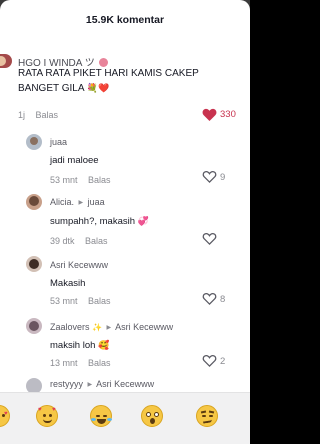 Image resolution: width=320 pixels, height=444 pixels. I want to click on reply-to-username: juaa, so click(96, 202).